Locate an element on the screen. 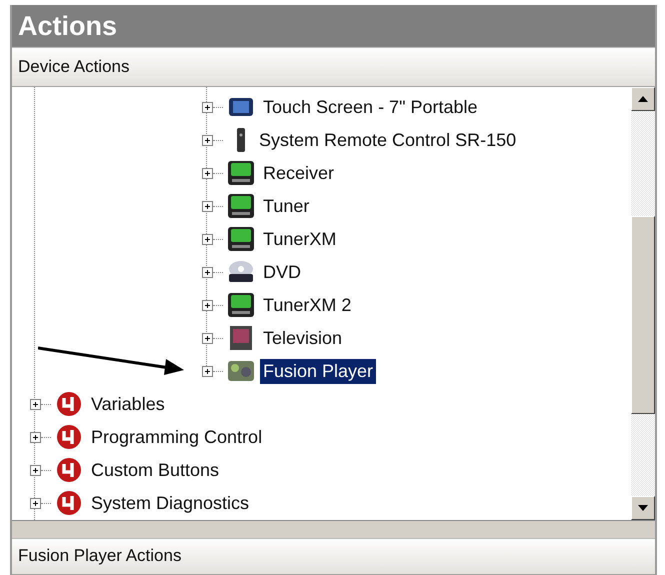 The image size is (665, 575). section-header: Fusion Player Actions is located at coordinates (333, 556).